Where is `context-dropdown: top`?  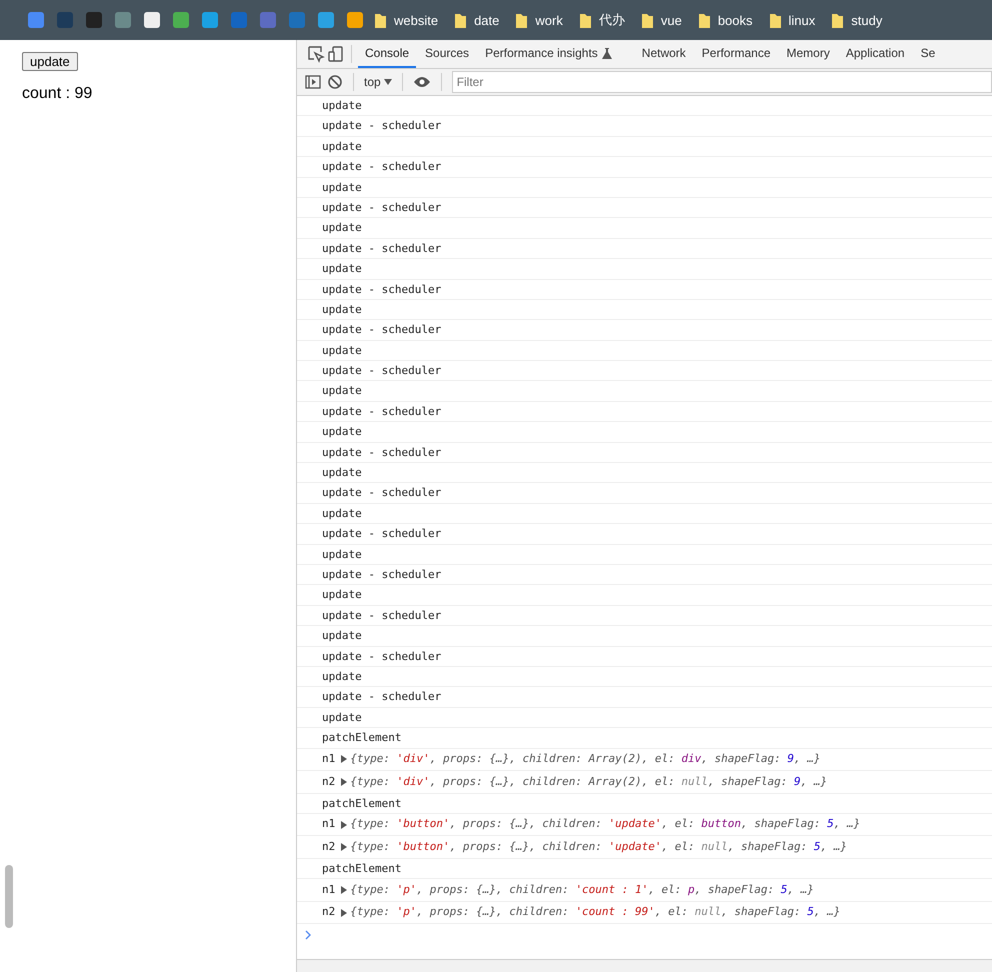 context-dropdown: top is located at coordinates (378, 82).